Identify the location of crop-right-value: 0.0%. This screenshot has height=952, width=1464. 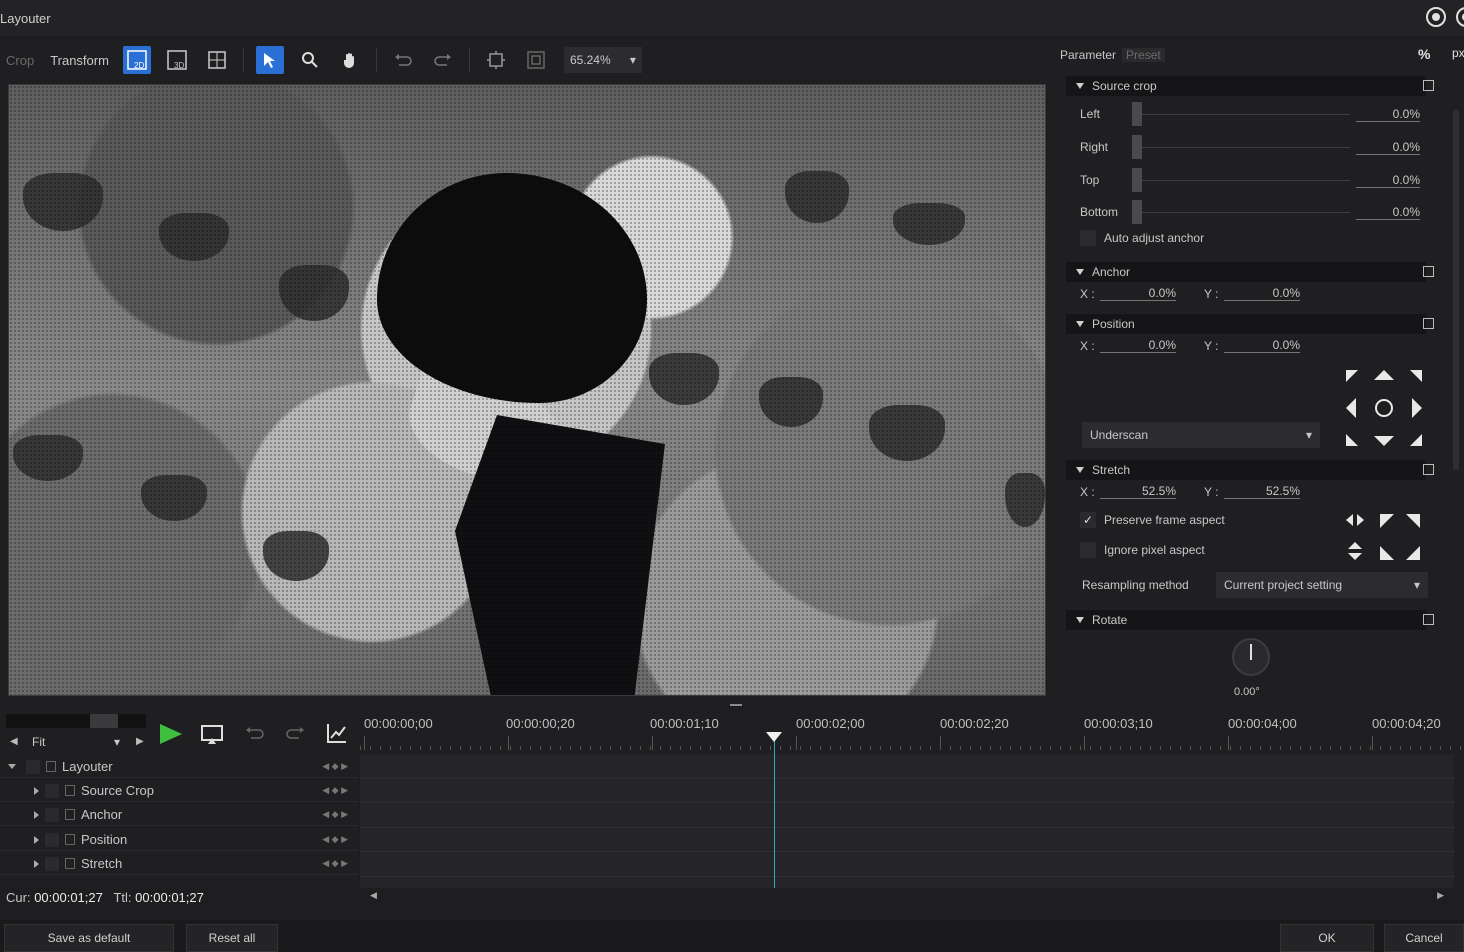
(1388, 147).